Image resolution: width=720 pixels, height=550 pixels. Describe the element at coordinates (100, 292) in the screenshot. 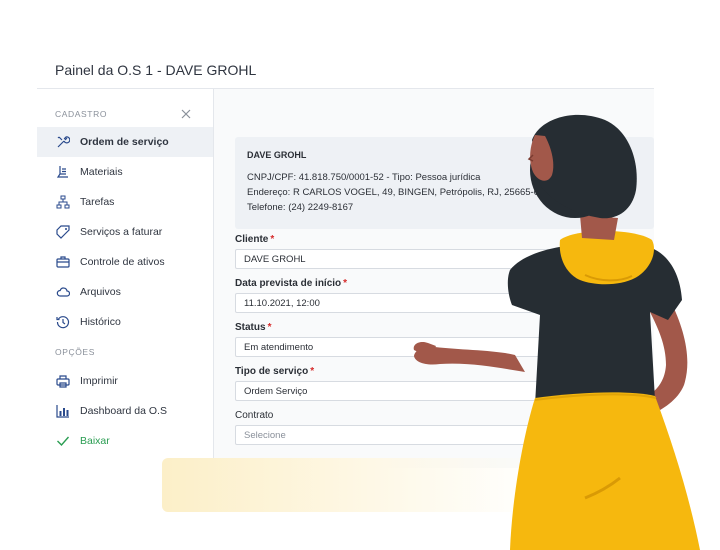

I see `sidebar-item-label: Arquivos` at that location.